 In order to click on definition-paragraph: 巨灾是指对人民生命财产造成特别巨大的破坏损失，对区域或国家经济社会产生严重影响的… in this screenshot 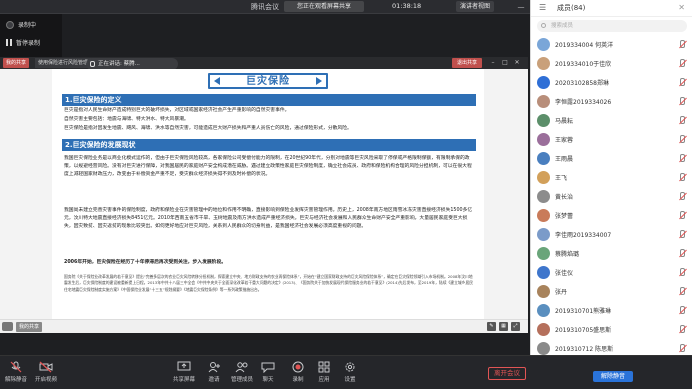, I will do `click(177, 110)`.